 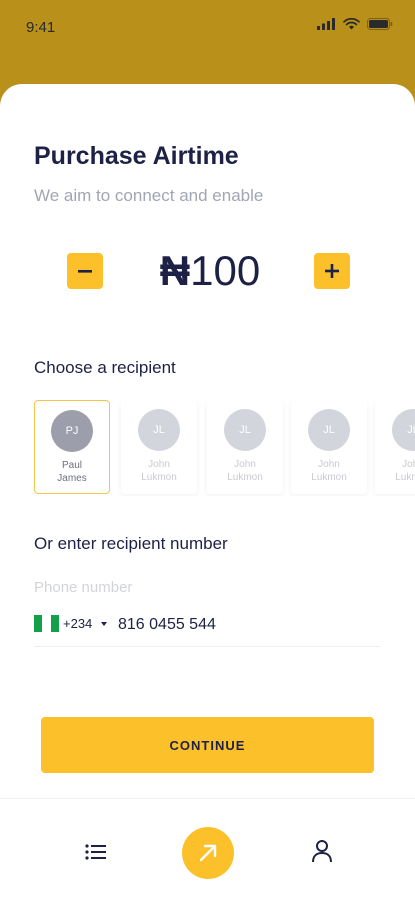 I want to click on cellular-signal-icon, so click(x=326, y=24).